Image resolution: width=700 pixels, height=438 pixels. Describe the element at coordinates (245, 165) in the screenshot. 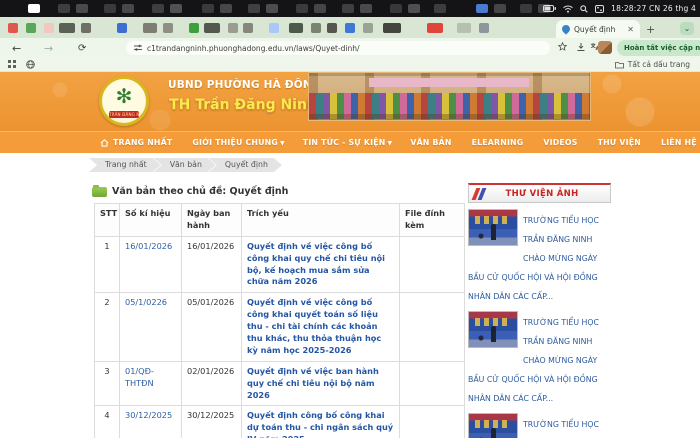

I see `breadcrumb-item: Quyết định` at that location.